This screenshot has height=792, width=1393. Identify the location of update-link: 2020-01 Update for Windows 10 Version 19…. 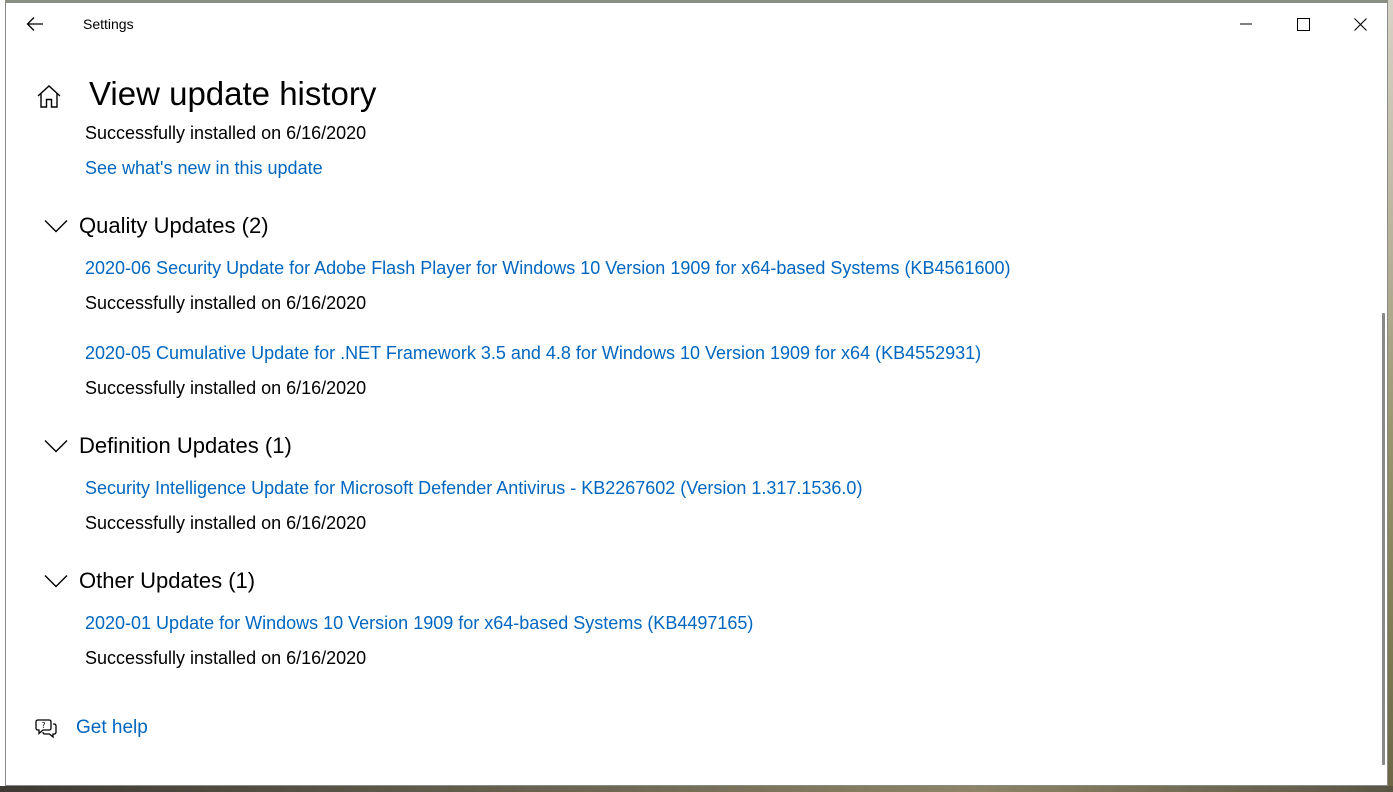
(419, 623).